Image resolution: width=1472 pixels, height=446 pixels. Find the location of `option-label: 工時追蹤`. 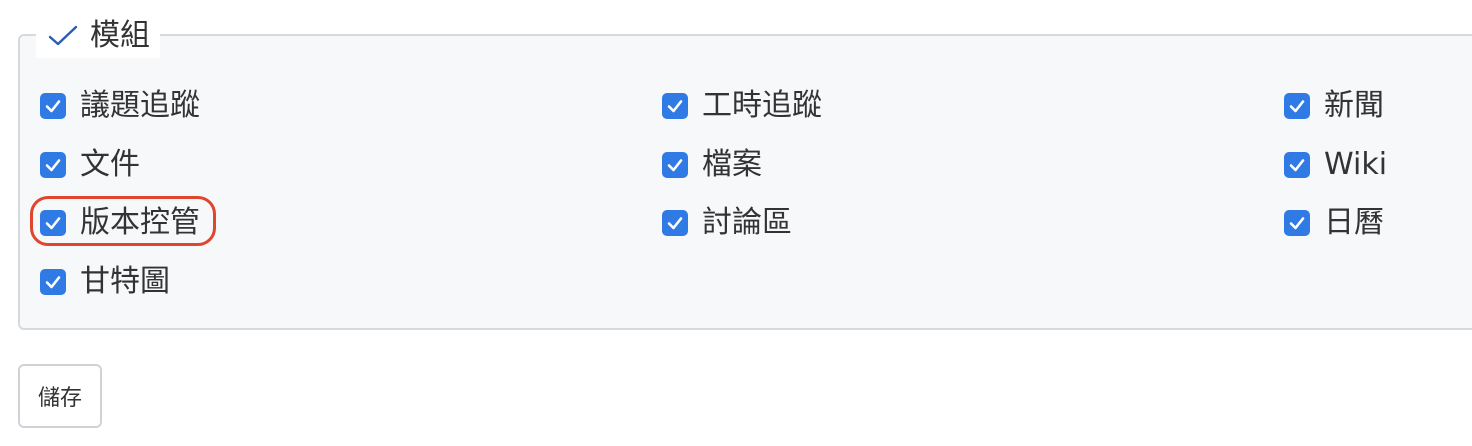

option-label: 工時追蹤 is located at coordinates (762, 105).